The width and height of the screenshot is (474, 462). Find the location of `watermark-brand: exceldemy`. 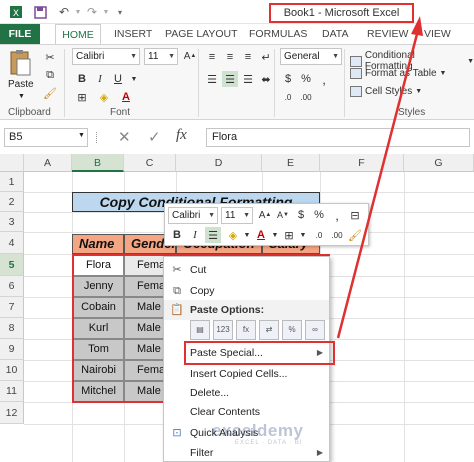

watermark-brand: exceldemy is located at coordinates (258, 430).